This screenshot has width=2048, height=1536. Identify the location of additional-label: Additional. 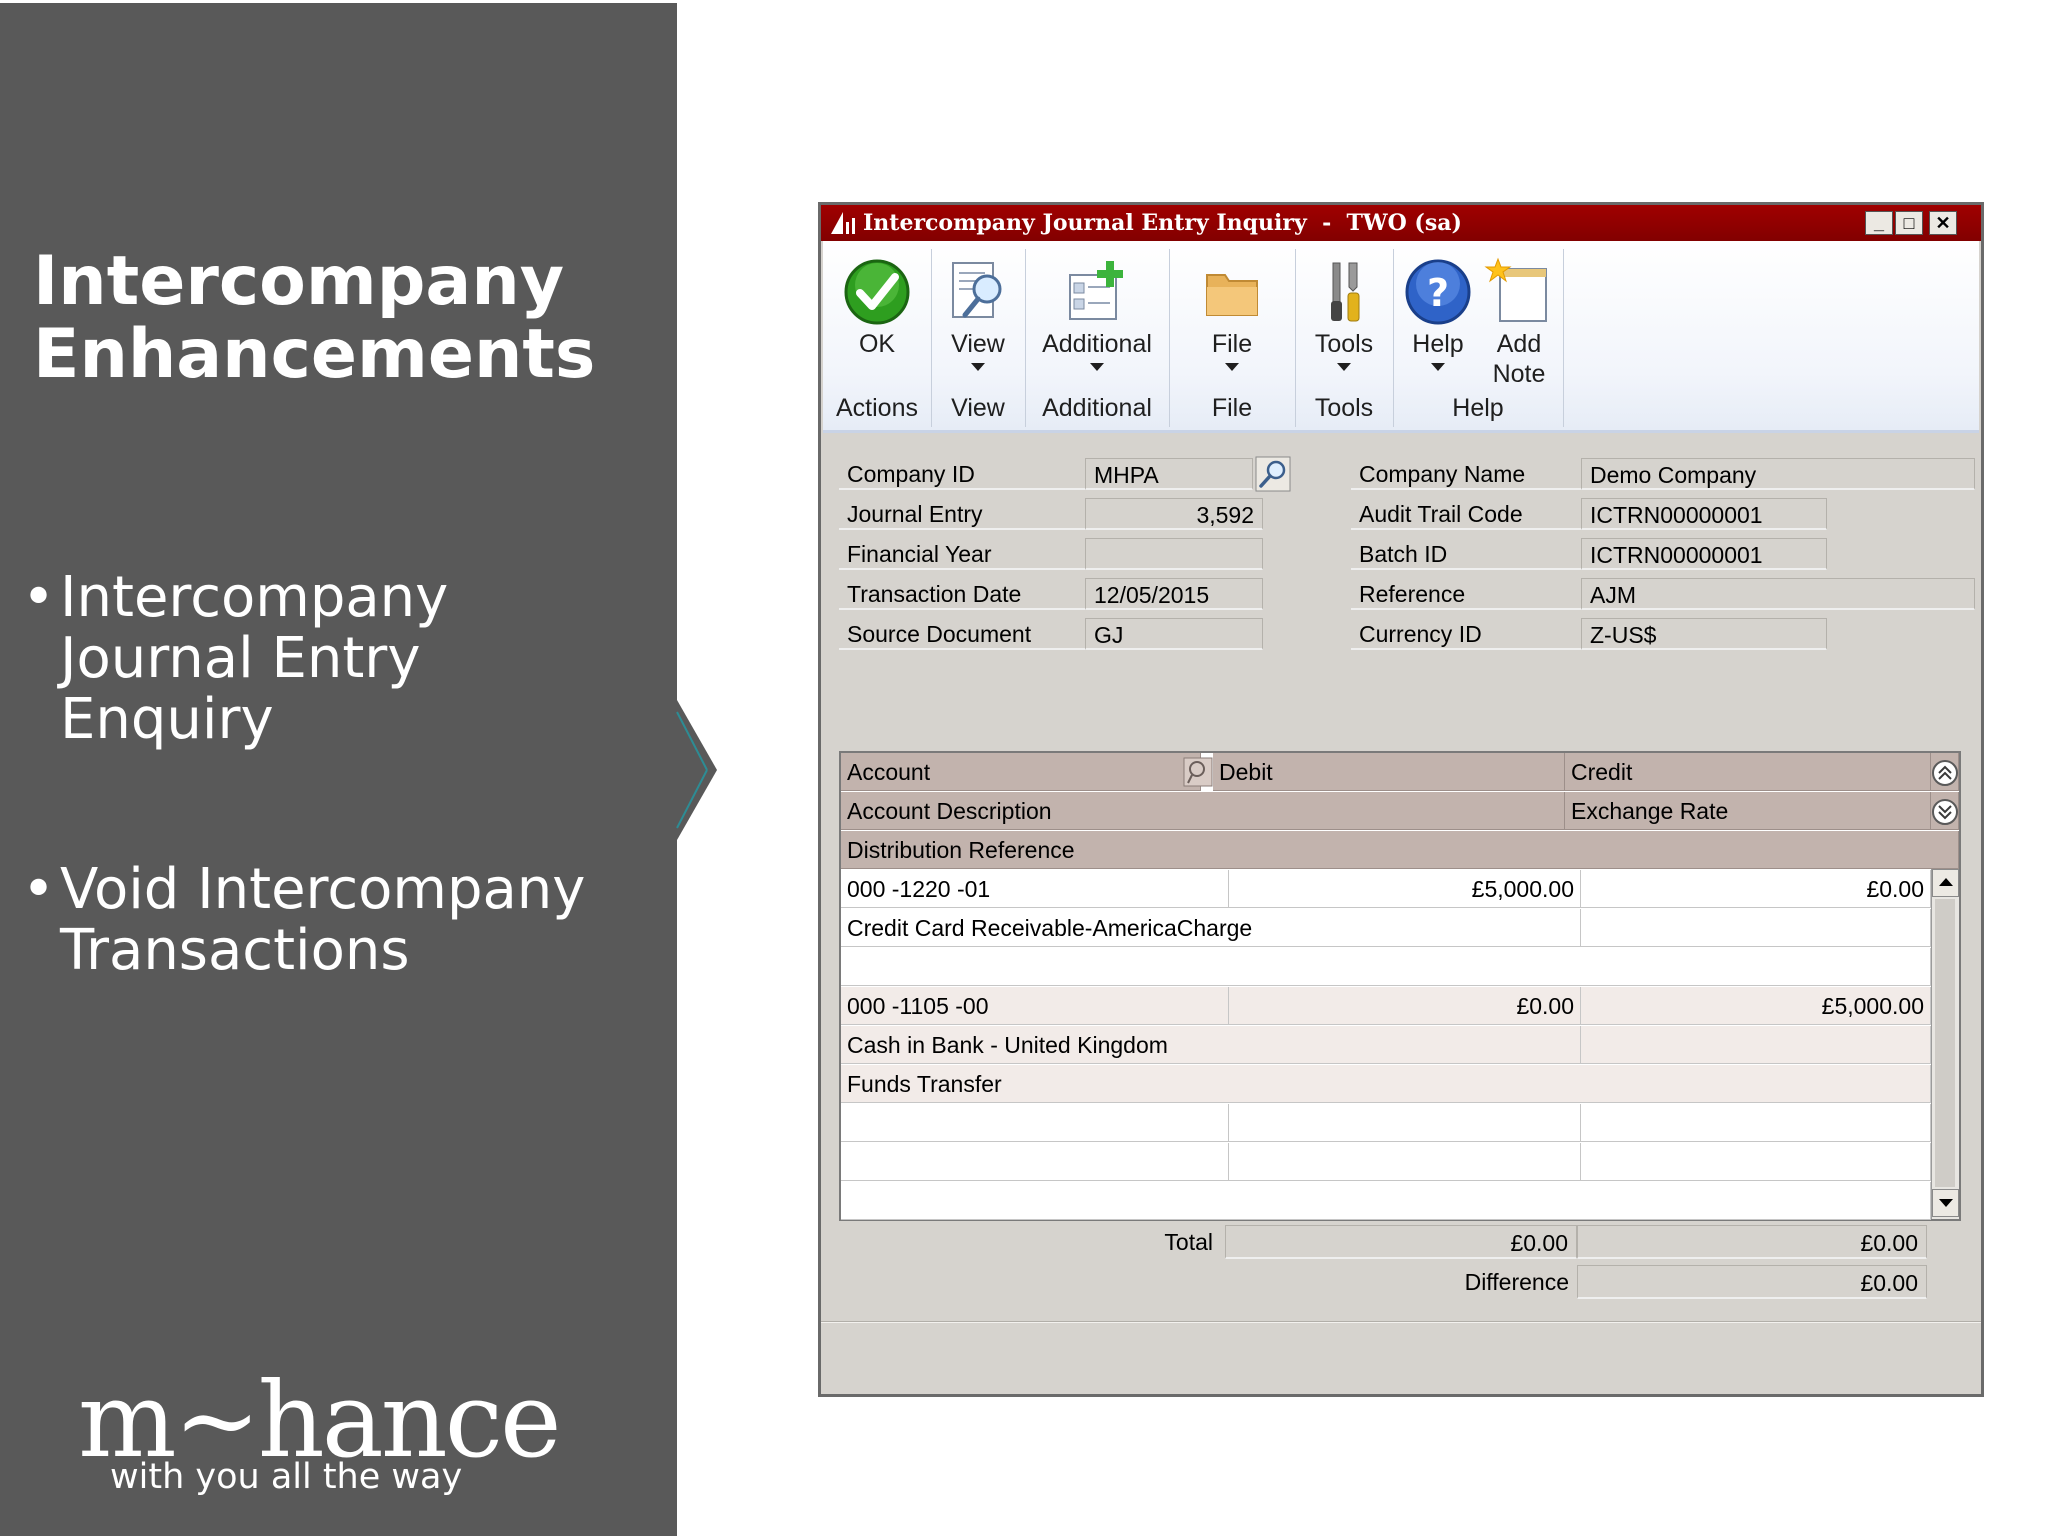
(1097, 344).